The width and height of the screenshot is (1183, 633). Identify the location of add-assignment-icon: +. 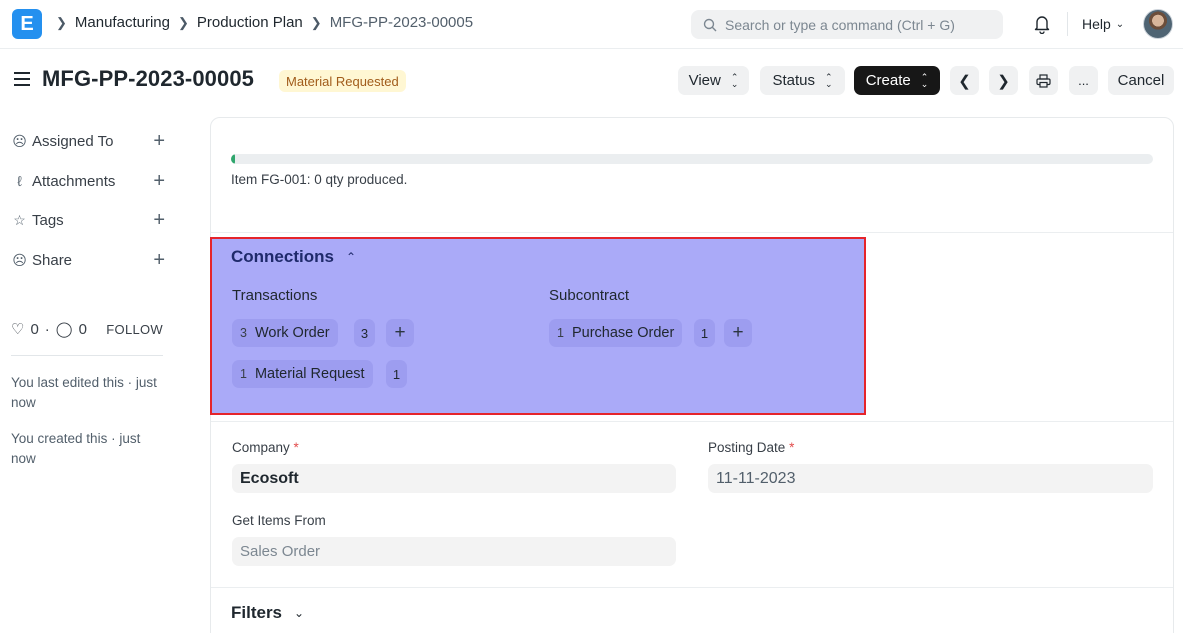
(159, 141).